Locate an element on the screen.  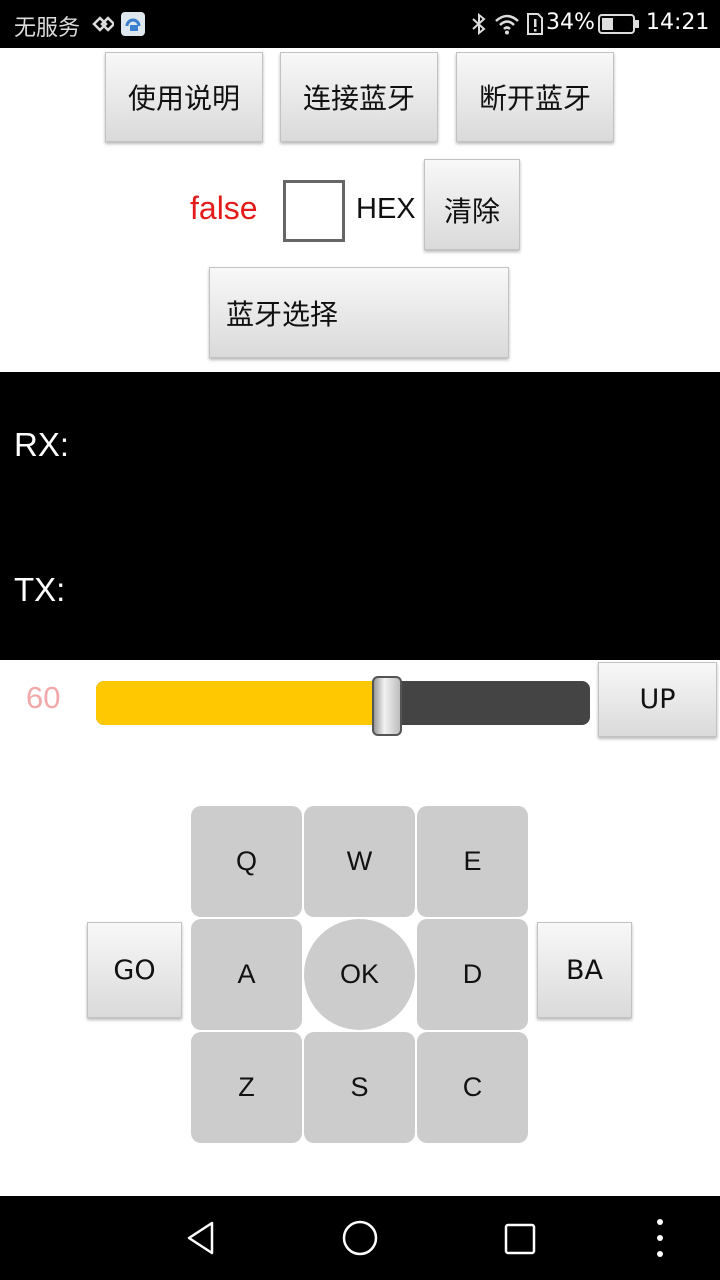
speed-value: 60 is located at coordinates (43, 697).